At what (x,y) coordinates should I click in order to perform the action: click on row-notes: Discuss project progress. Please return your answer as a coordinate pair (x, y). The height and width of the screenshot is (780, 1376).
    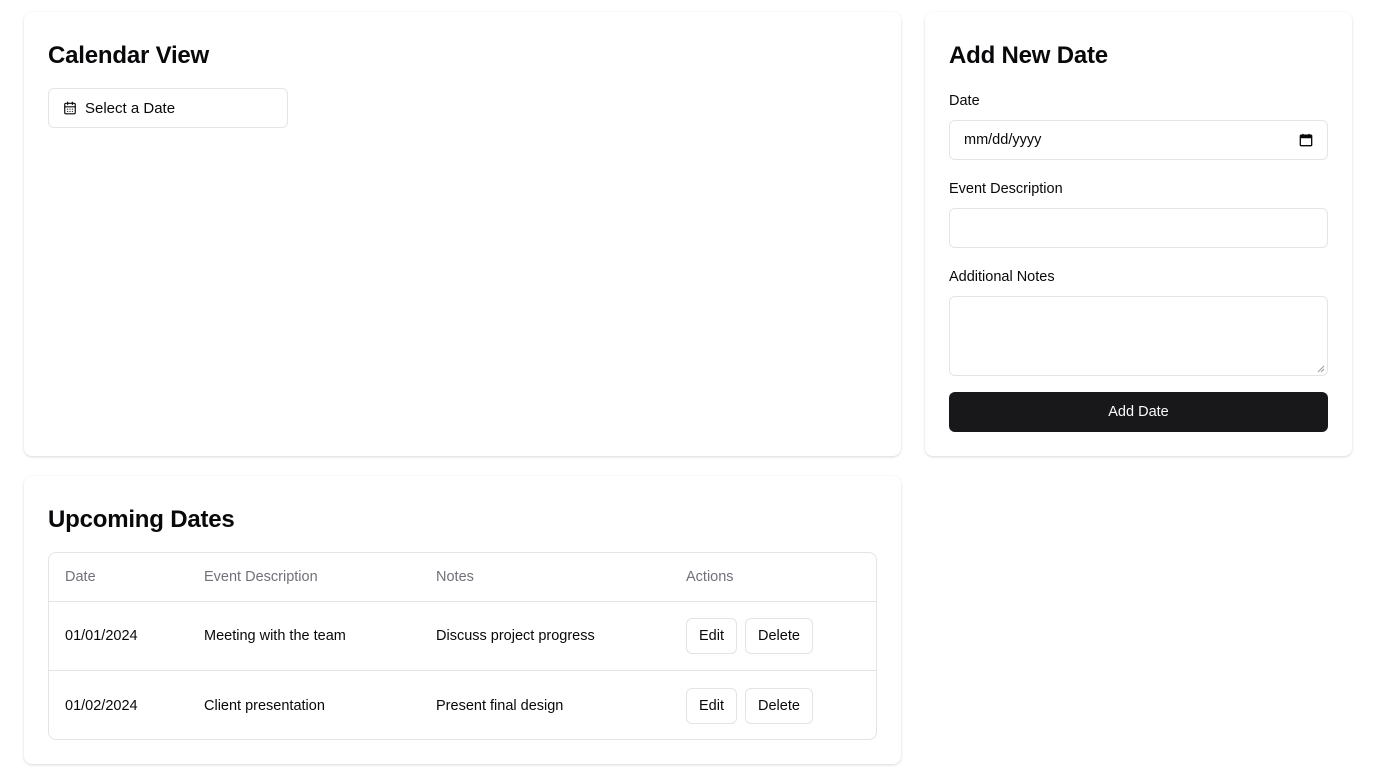
    Looking at the image, I should click on (515, 636).